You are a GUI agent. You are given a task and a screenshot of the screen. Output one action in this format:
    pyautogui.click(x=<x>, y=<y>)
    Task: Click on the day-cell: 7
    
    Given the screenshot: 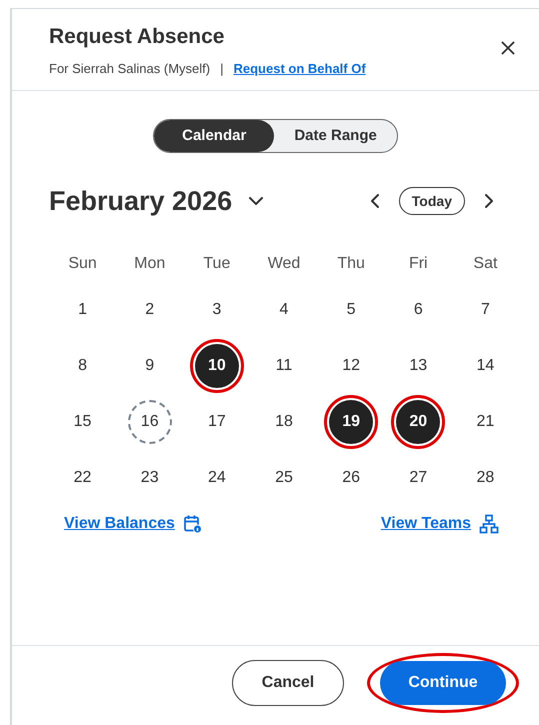 What is the action you would take?
    pyautogui.click(x=485, y=310)
    